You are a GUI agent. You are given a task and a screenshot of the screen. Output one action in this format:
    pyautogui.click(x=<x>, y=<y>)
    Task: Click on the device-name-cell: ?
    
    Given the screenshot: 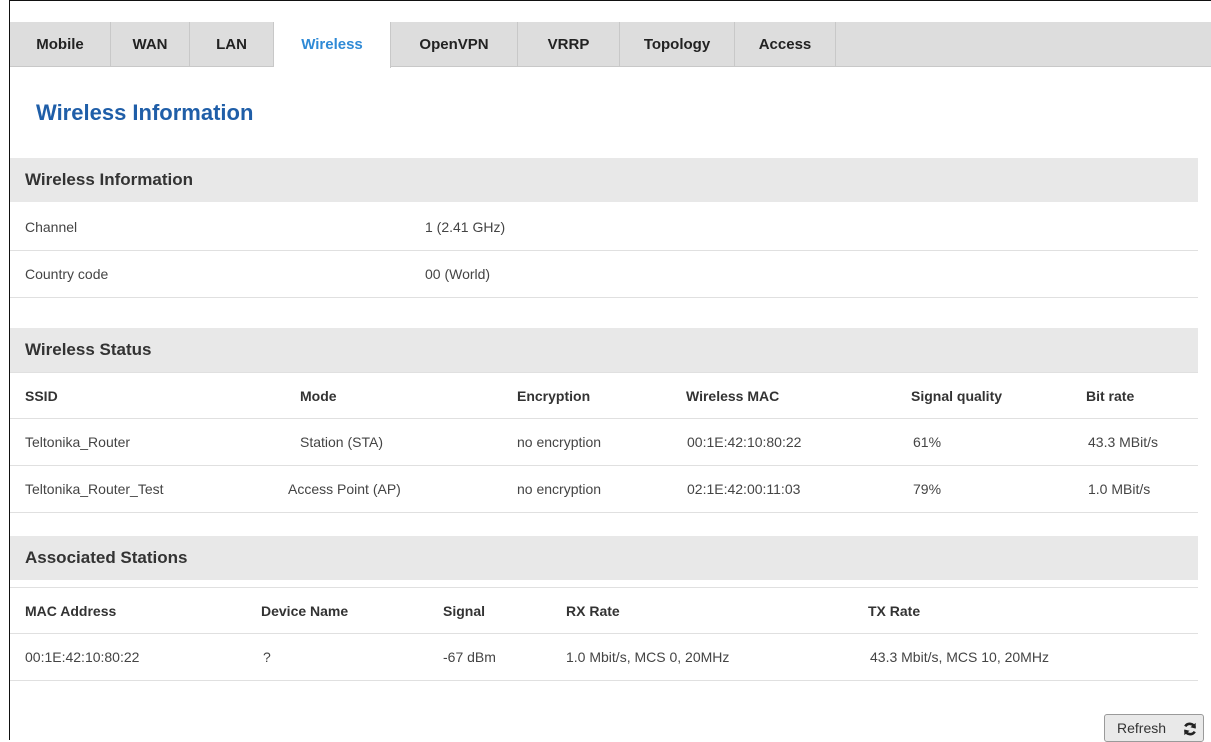 What is the action you would take?
    pyautogui.click(x=267, y=657)
    